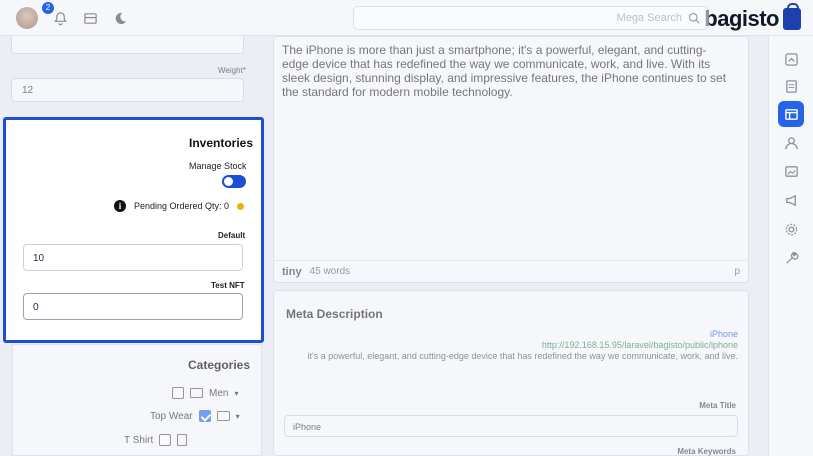  What do you see at coordinates (694, 18) in the screenshot?
I see `search-icon` at bounding box center [694, 18].